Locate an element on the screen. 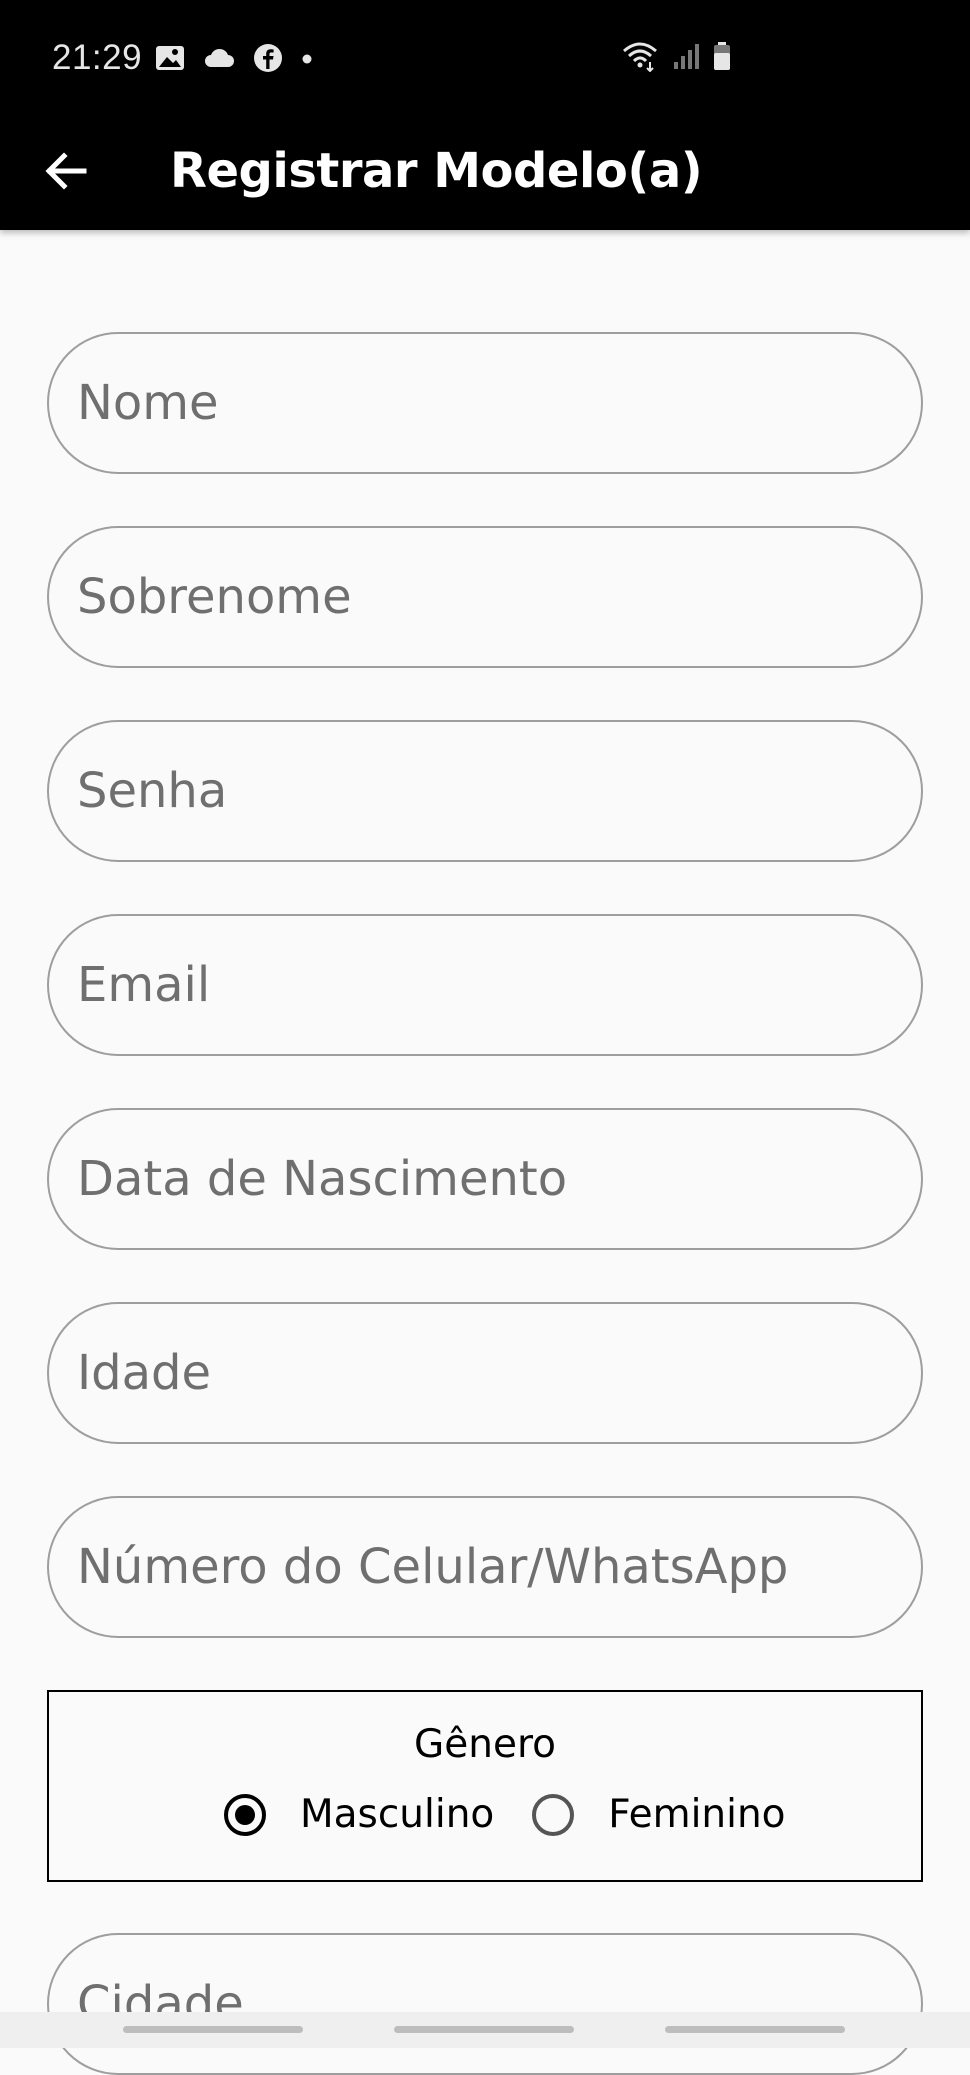 This screenshot has height=2075, width=970. status-bar: 21:29 is located at coordinates (485, 57).